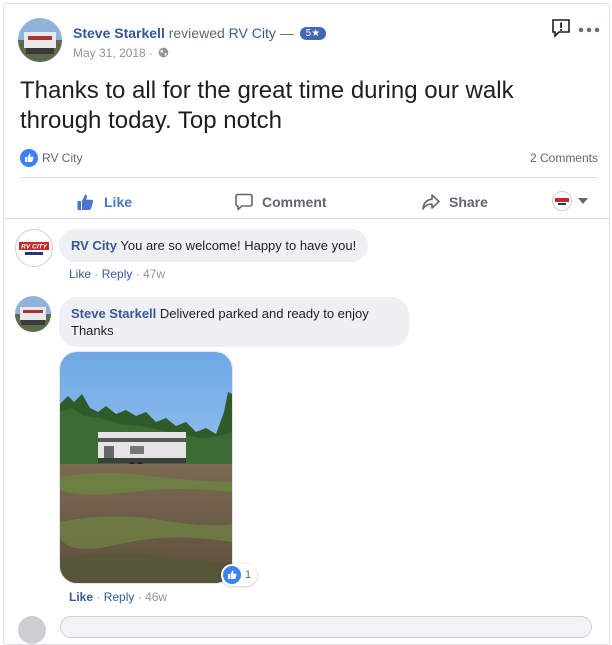  I want to click on reaction-names: RV City, so click(62, 158).